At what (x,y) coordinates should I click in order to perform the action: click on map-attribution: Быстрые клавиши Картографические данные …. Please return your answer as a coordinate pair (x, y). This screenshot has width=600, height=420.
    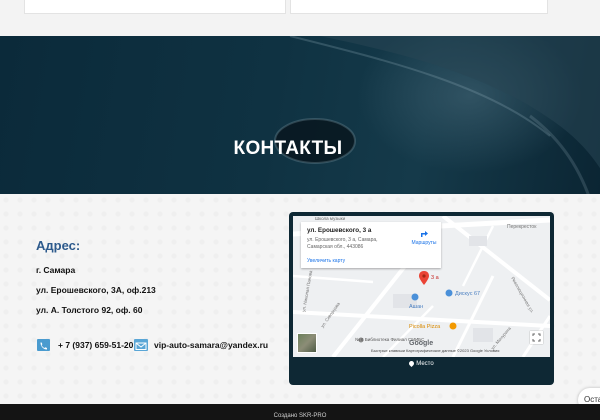
    Looking at the image, I should click on (435, 350).